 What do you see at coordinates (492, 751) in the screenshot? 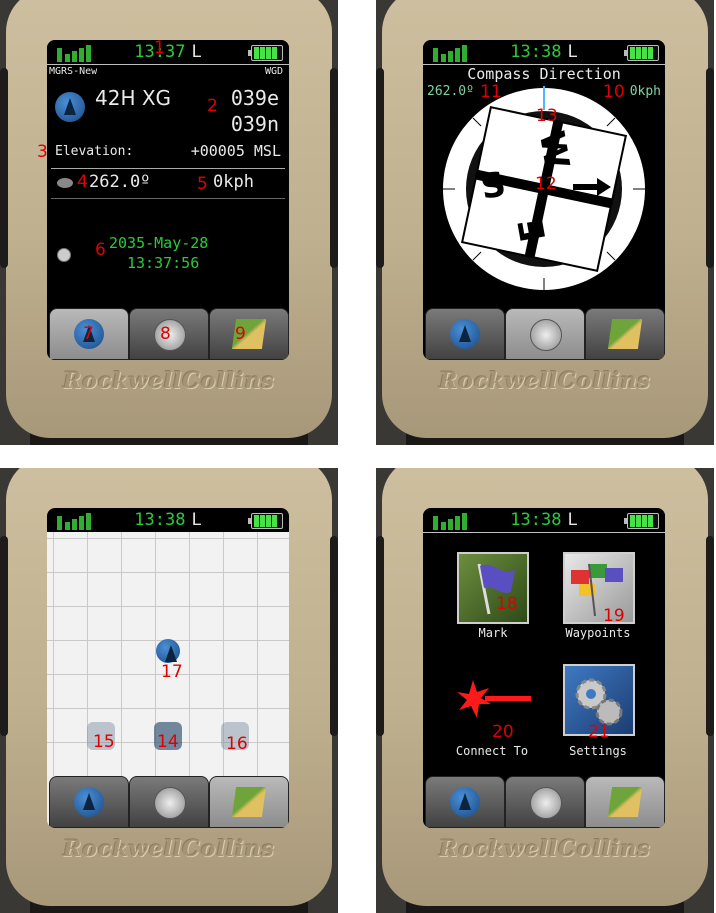
I see `menu-label-connect-to: Connect To` at bounding box center [492, 751].